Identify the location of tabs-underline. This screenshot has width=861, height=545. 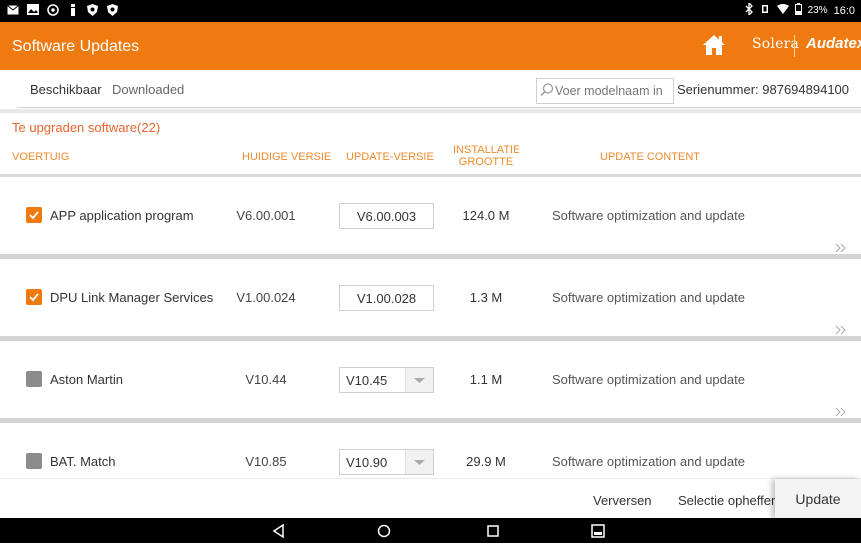
(439, 107).